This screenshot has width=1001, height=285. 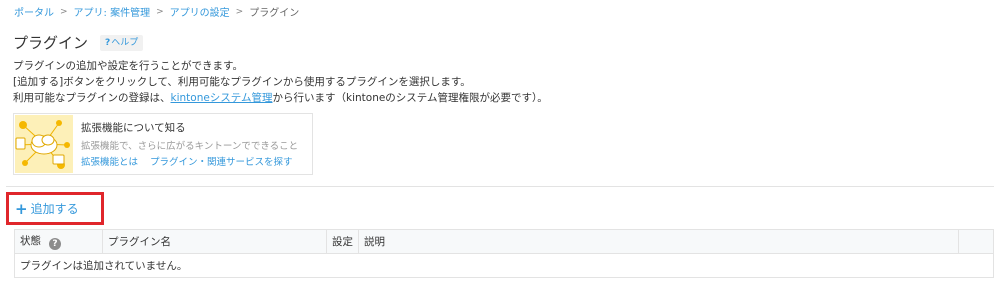 What do you see at coordinates (658, 241) in the screenshot?
I see `column-header-description: 説明` at bounding box center [658, 241].